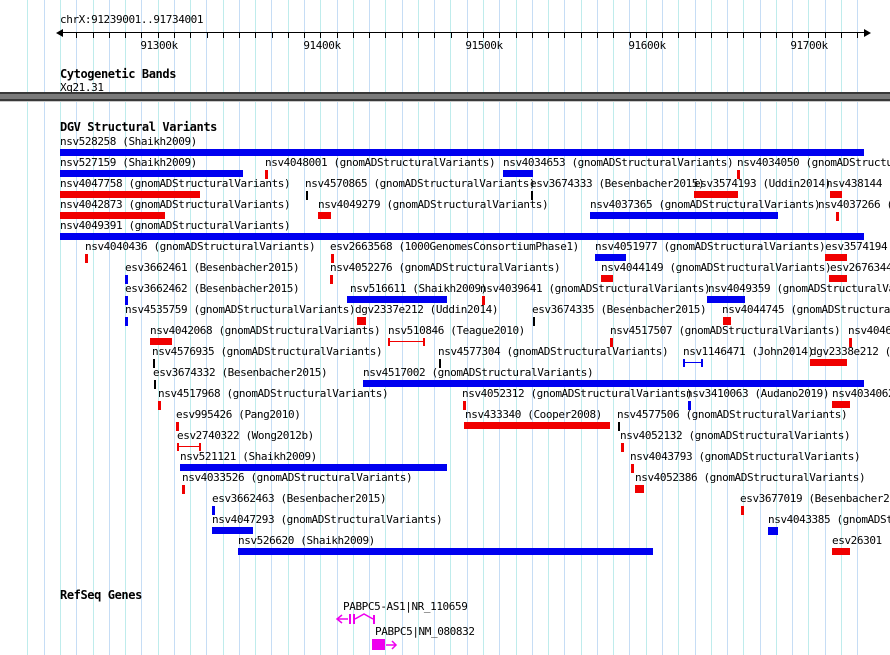 The width and height of the screenshot is (890, 655). Describe the element at coordinates (248, 456) in the screenshot. I see `variant-label: nsv521121 (Shaikh2009)` at that location.